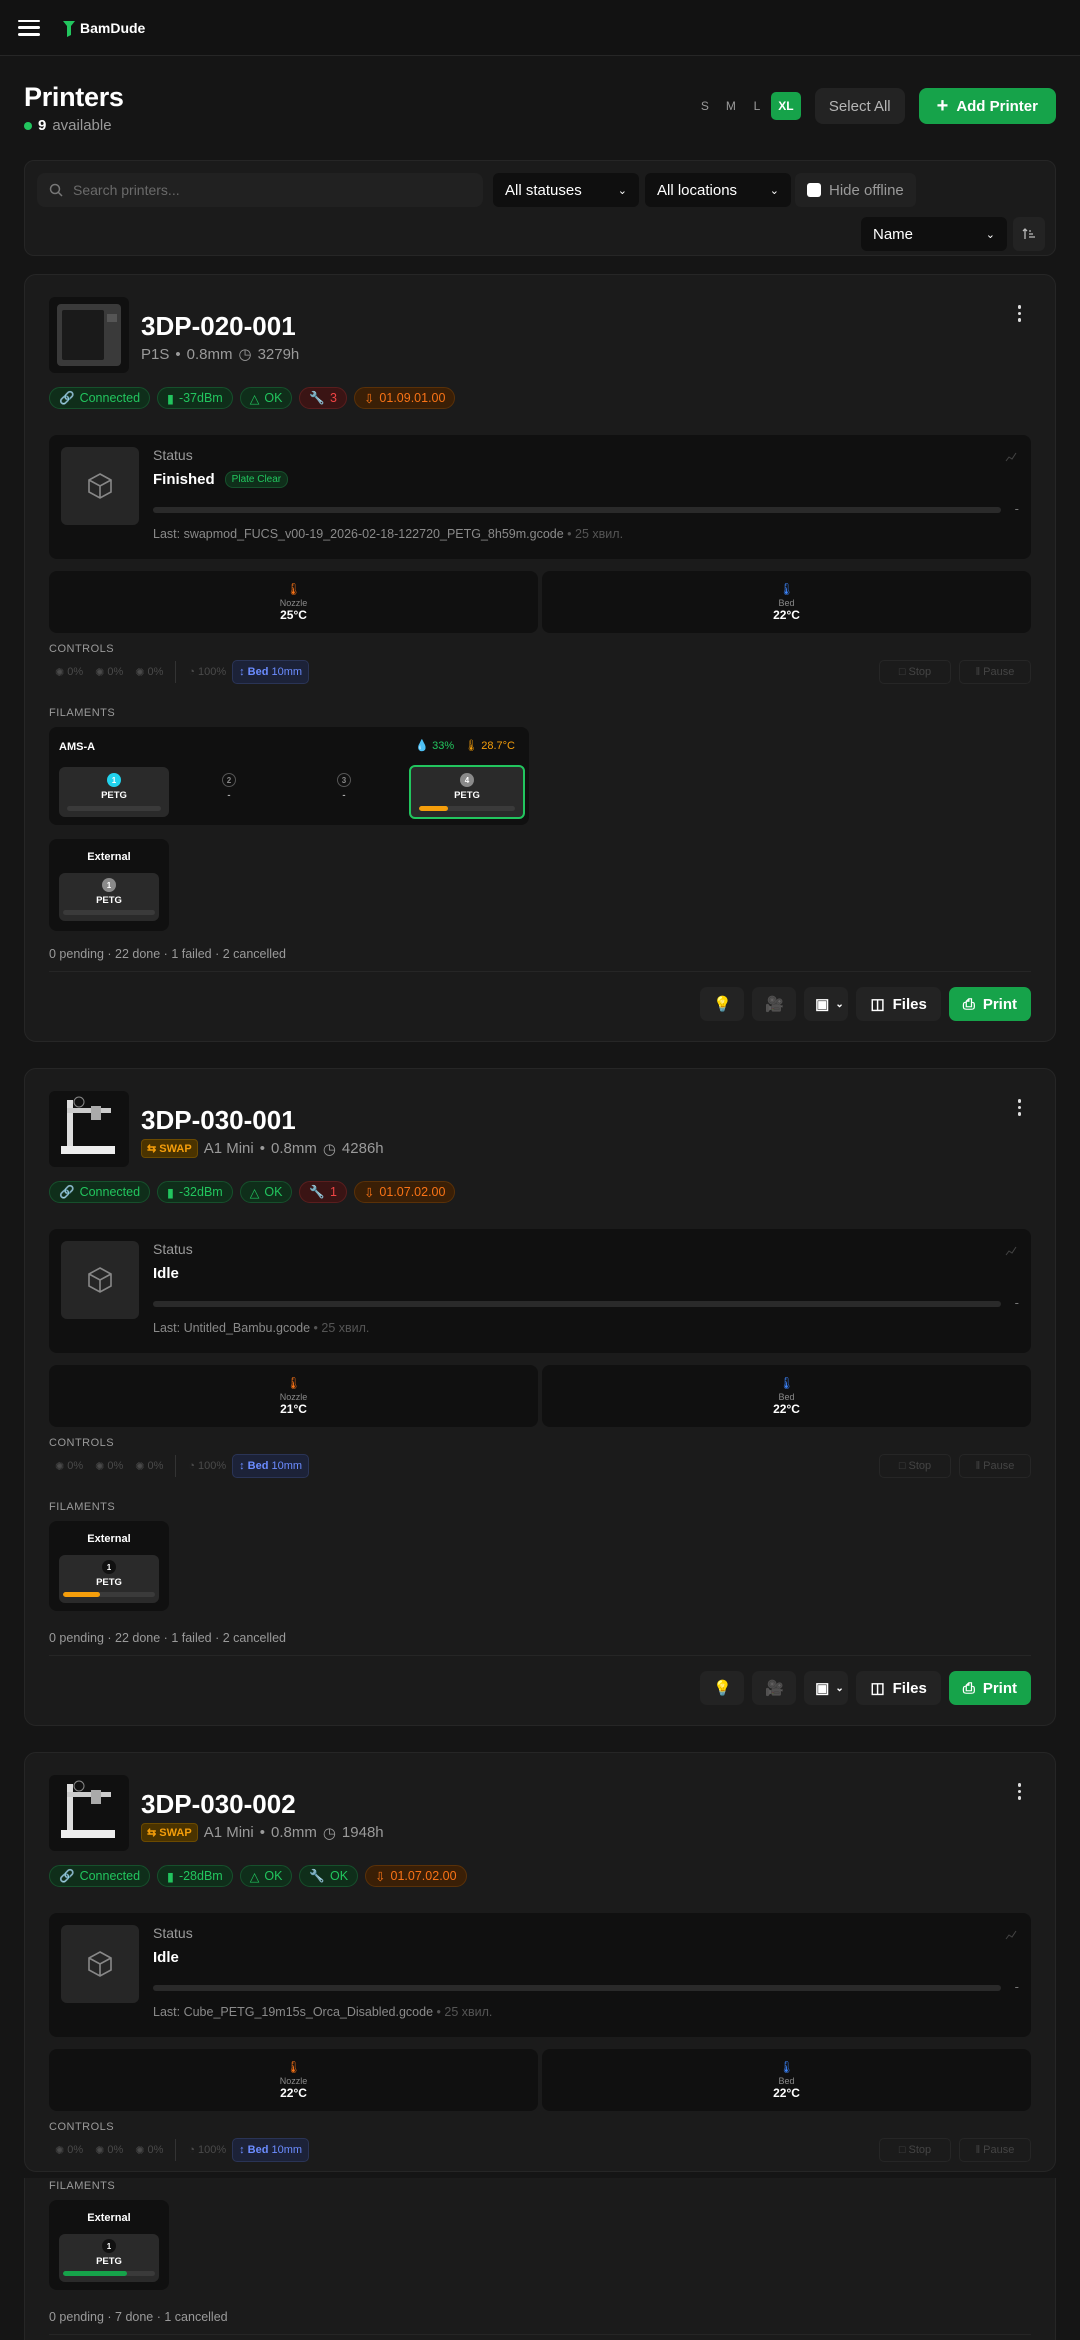 This screenshot has height=2340, width=1080. I want to click on warning-icon: △, so click(254, 1876).